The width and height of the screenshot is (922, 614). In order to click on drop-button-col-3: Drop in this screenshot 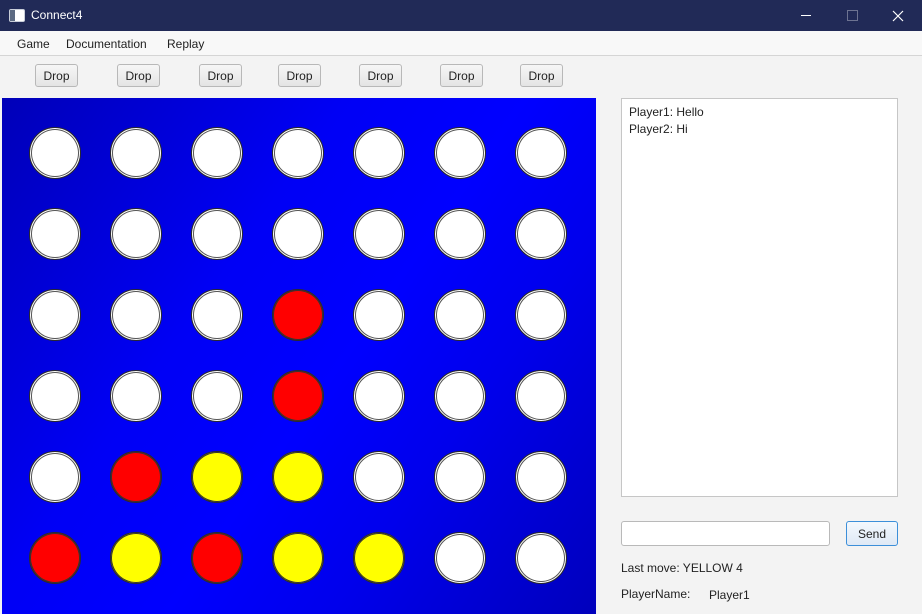, I will do `click(220, 75)`.